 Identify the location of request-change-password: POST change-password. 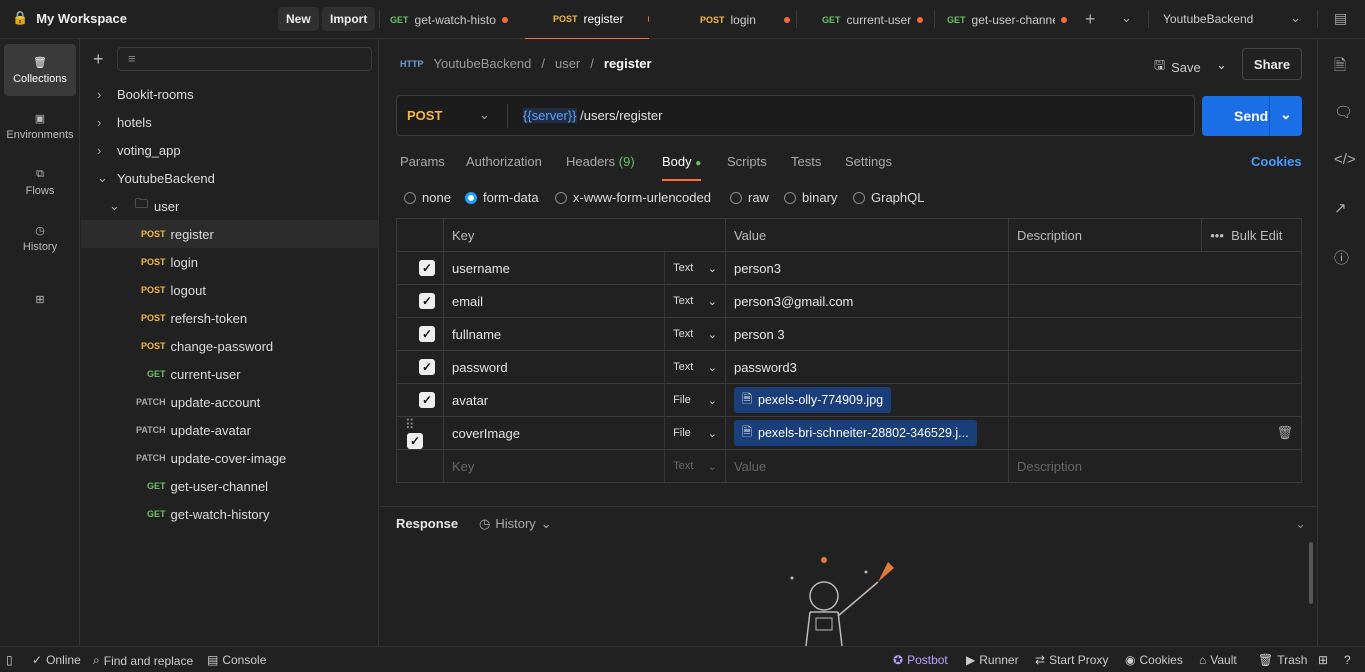
(230, 346).